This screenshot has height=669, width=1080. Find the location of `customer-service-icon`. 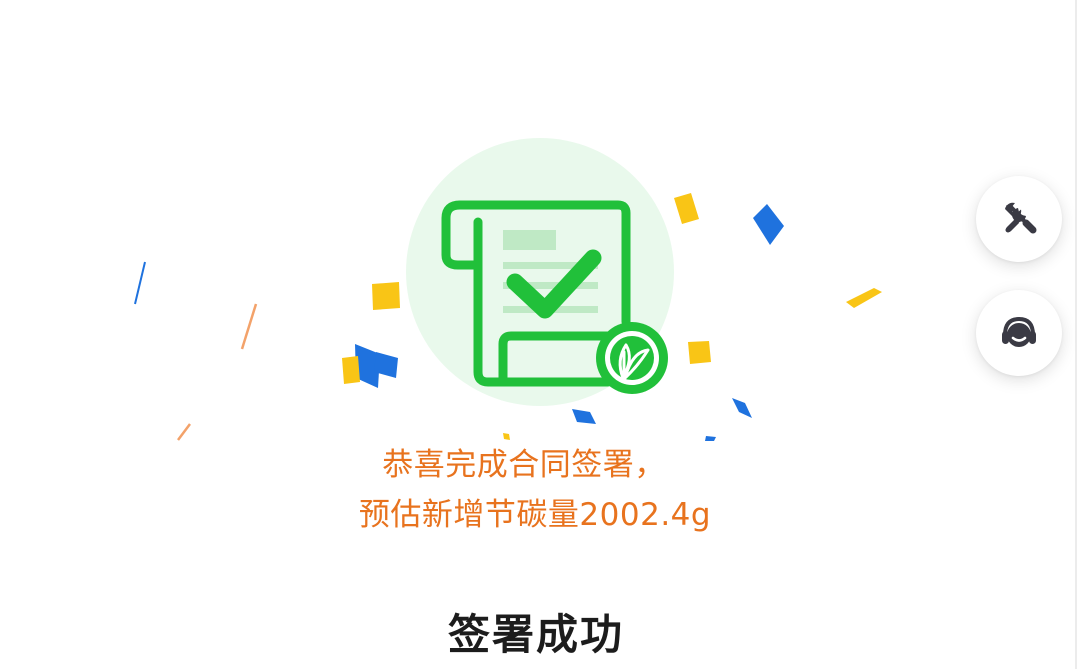

customer-service-icon is located at coordinates (1019, 331).